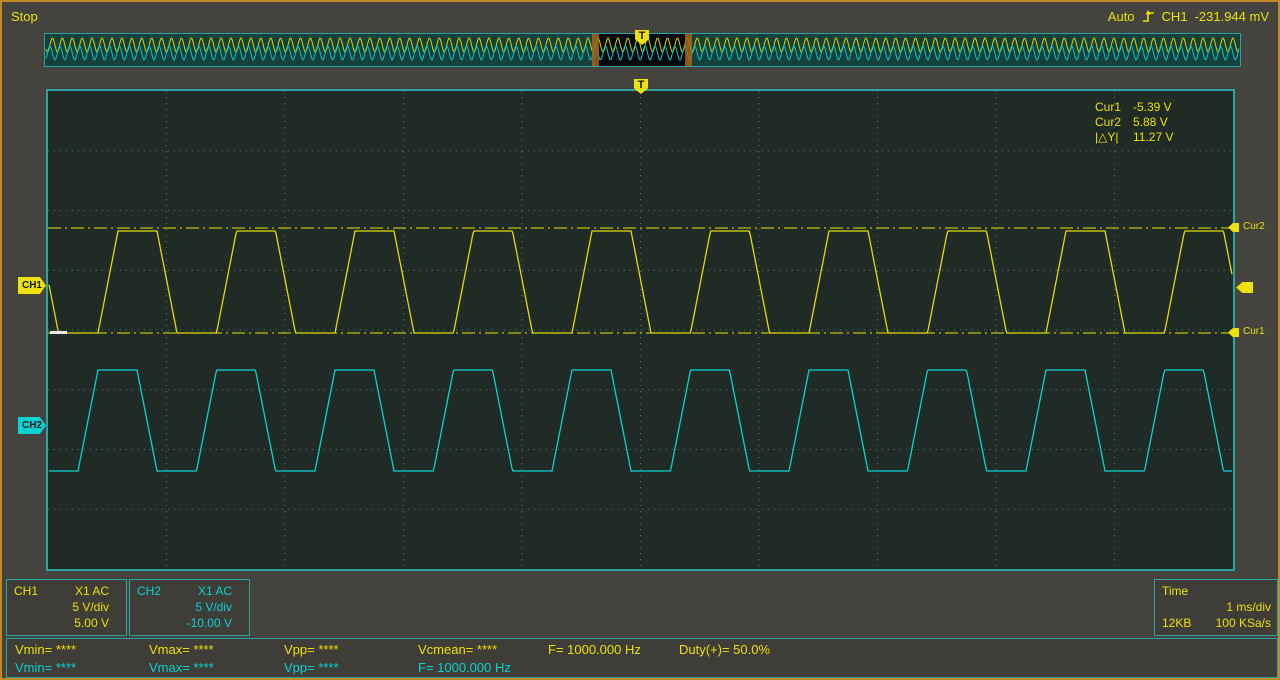 This screenshot has height=680, width=1280. I want to click on ch1-panel-name: CH1, so click(26, 591).